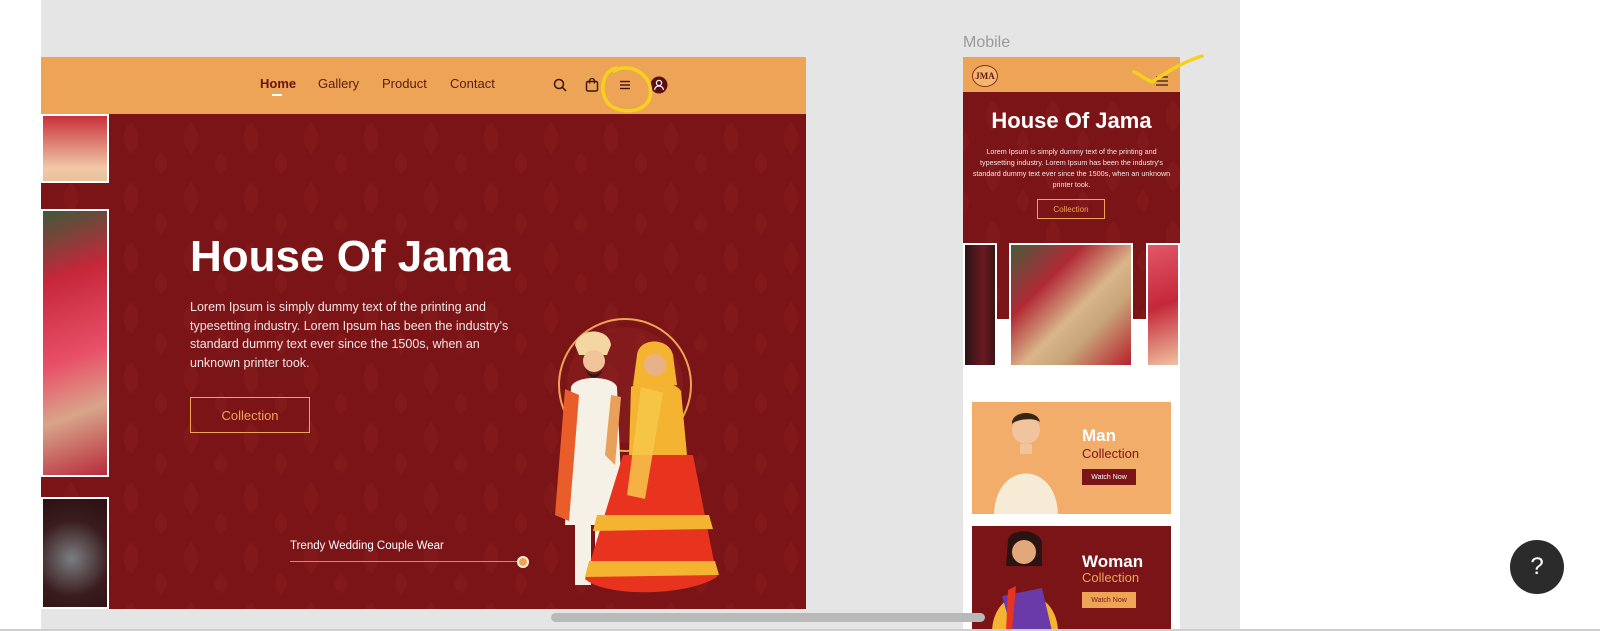  What do you see at coordinates (1168, 69) in the screenshot?
I see `annotation-check-mark` at bounding box center [1168, 69].